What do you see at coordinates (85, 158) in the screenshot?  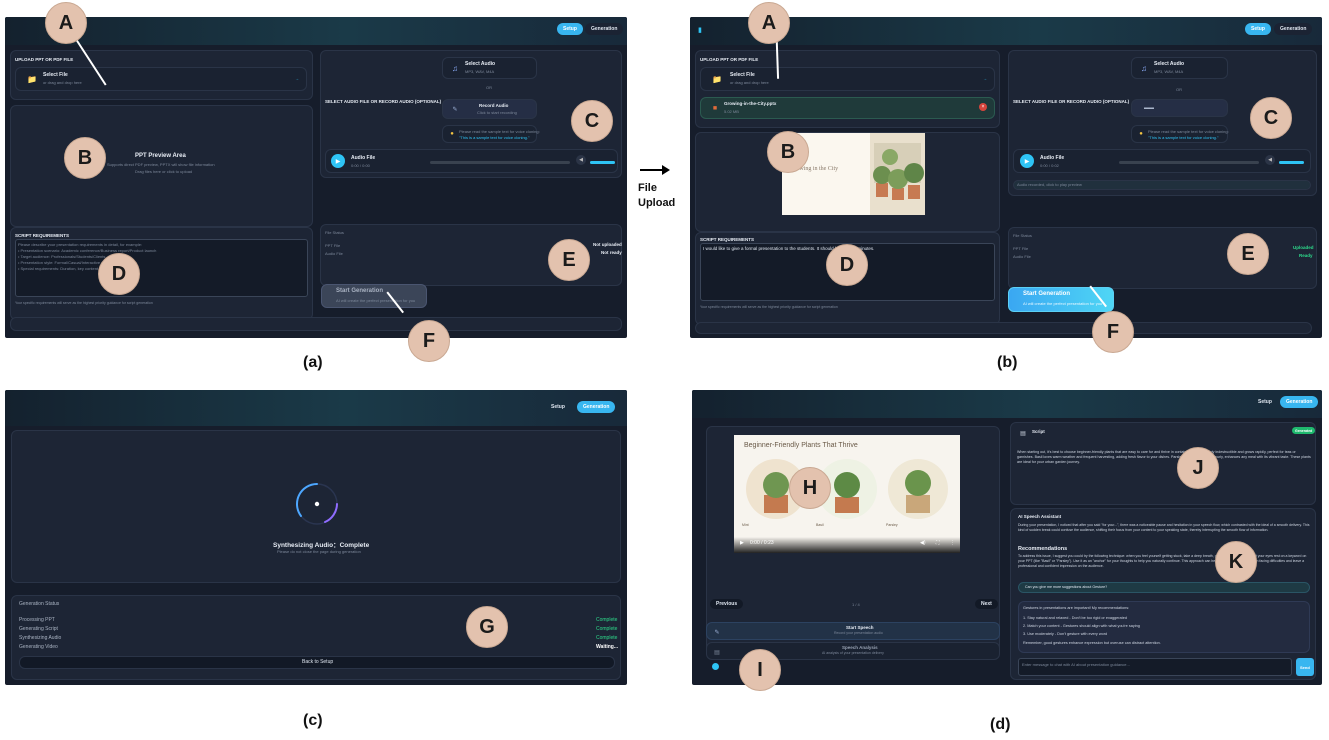 I see `marker-b: B` at bounding box center [85, 158].